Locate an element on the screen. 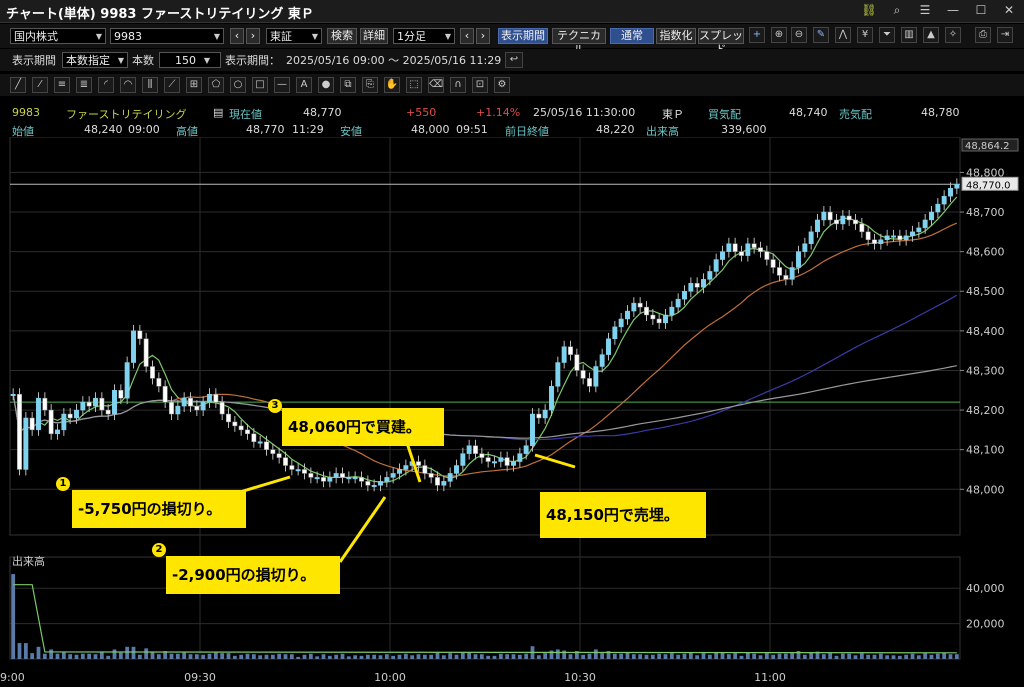 The height and width of the screenshot is (687, 1024). open-value: 48,240 is located at coordinates (103, 129).